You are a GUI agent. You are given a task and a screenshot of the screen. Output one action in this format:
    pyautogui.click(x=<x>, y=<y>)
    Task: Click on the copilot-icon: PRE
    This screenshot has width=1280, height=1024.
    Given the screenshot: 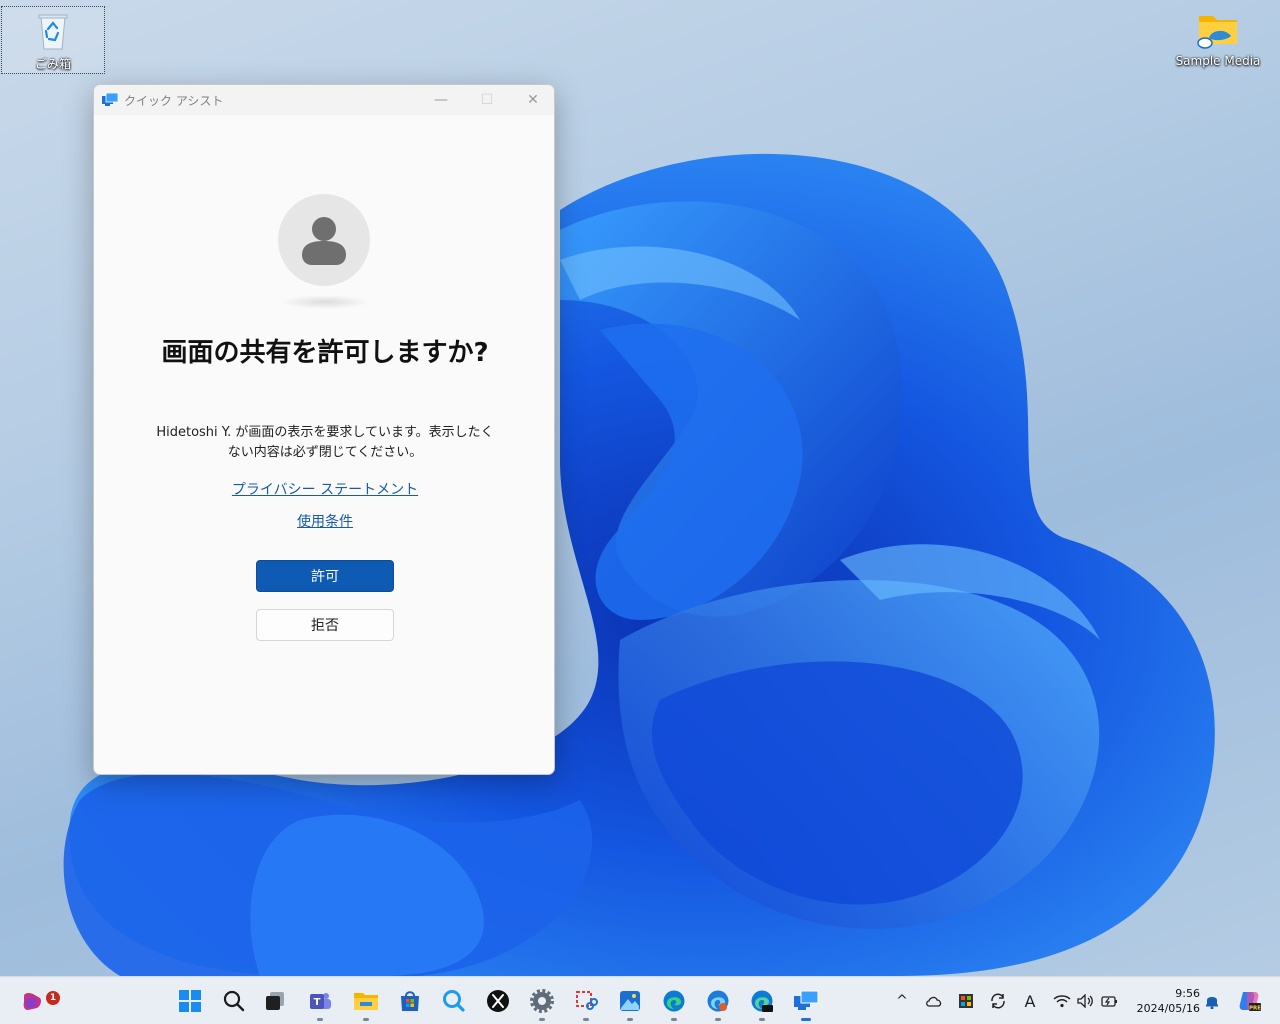 What is the action you would take?
    pyautogui.click(x=1250, y=1002)
    